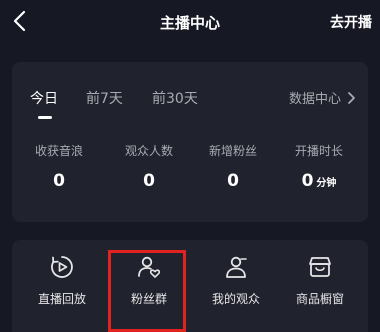  Describe the element at coordinates (320, 280) in the screenshot. I see `shop-window-button: 商品橱窗` at that location.